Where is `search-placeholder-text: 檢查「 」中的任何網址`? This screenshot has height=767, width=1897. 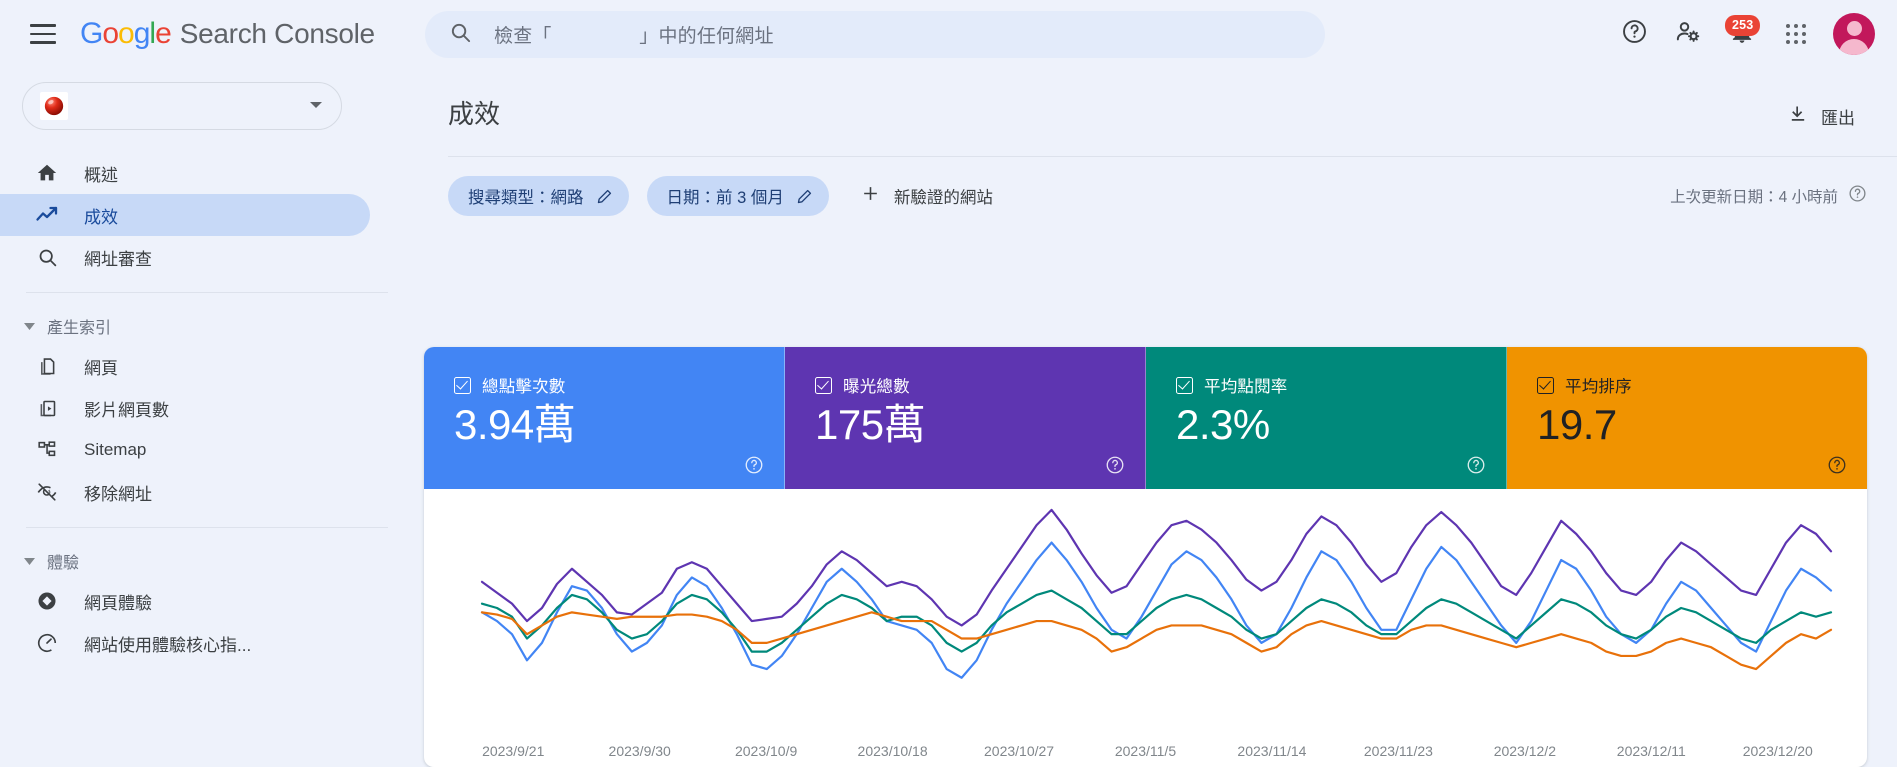
search-placeholder-text: 檢查「 」中的任何網址 is located at coordinates (634, 36).